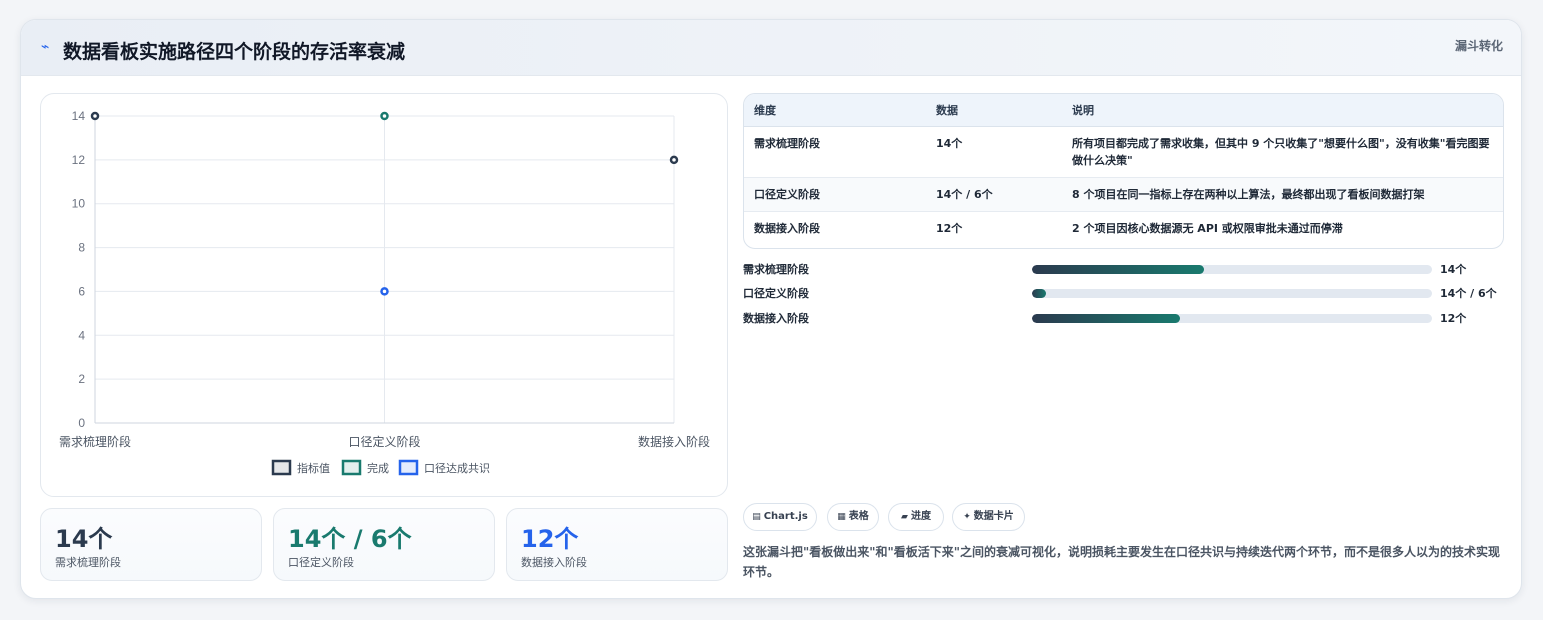 This screenshot has width=1543, height=620. I want to click on card-icon: ✦, so click(967, 517).